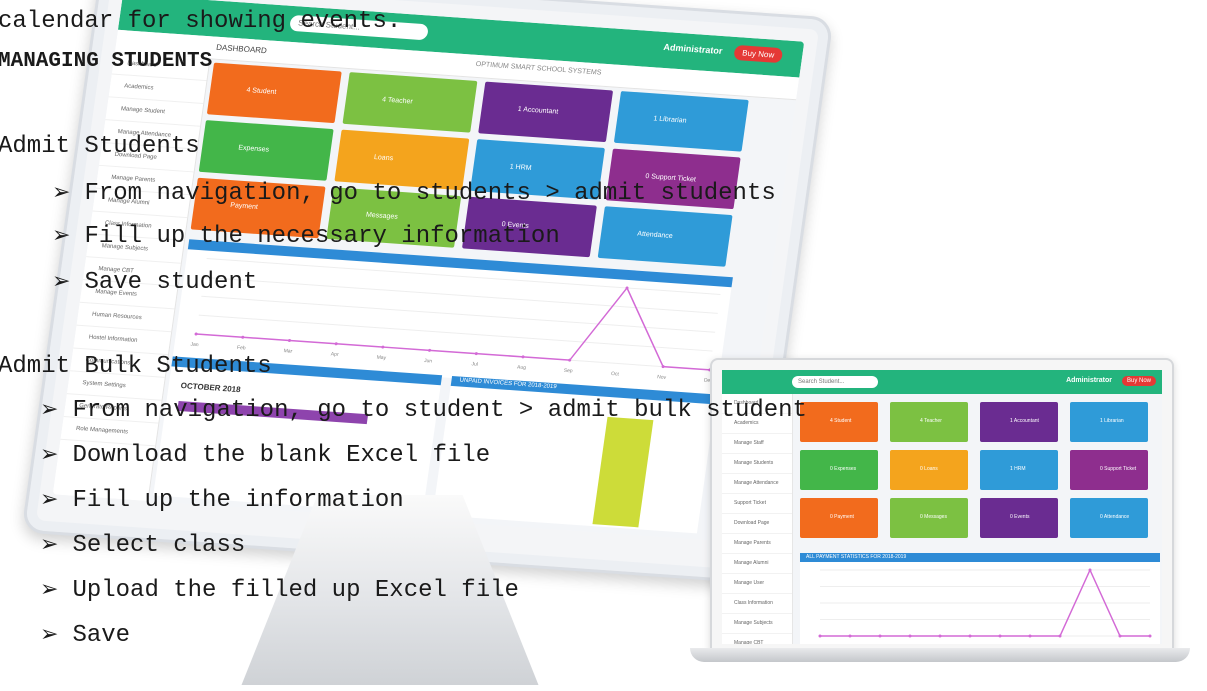  I want to click on admit-students-heading: Admit Students, so click(100, 146).